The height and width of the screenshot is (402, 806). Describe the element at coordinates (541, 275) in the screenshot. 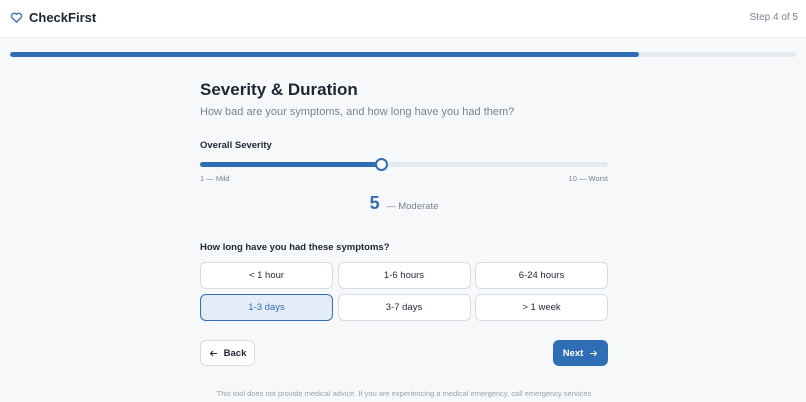

I see `duration-option-6-24-hours: 6-24 hours` at that location.